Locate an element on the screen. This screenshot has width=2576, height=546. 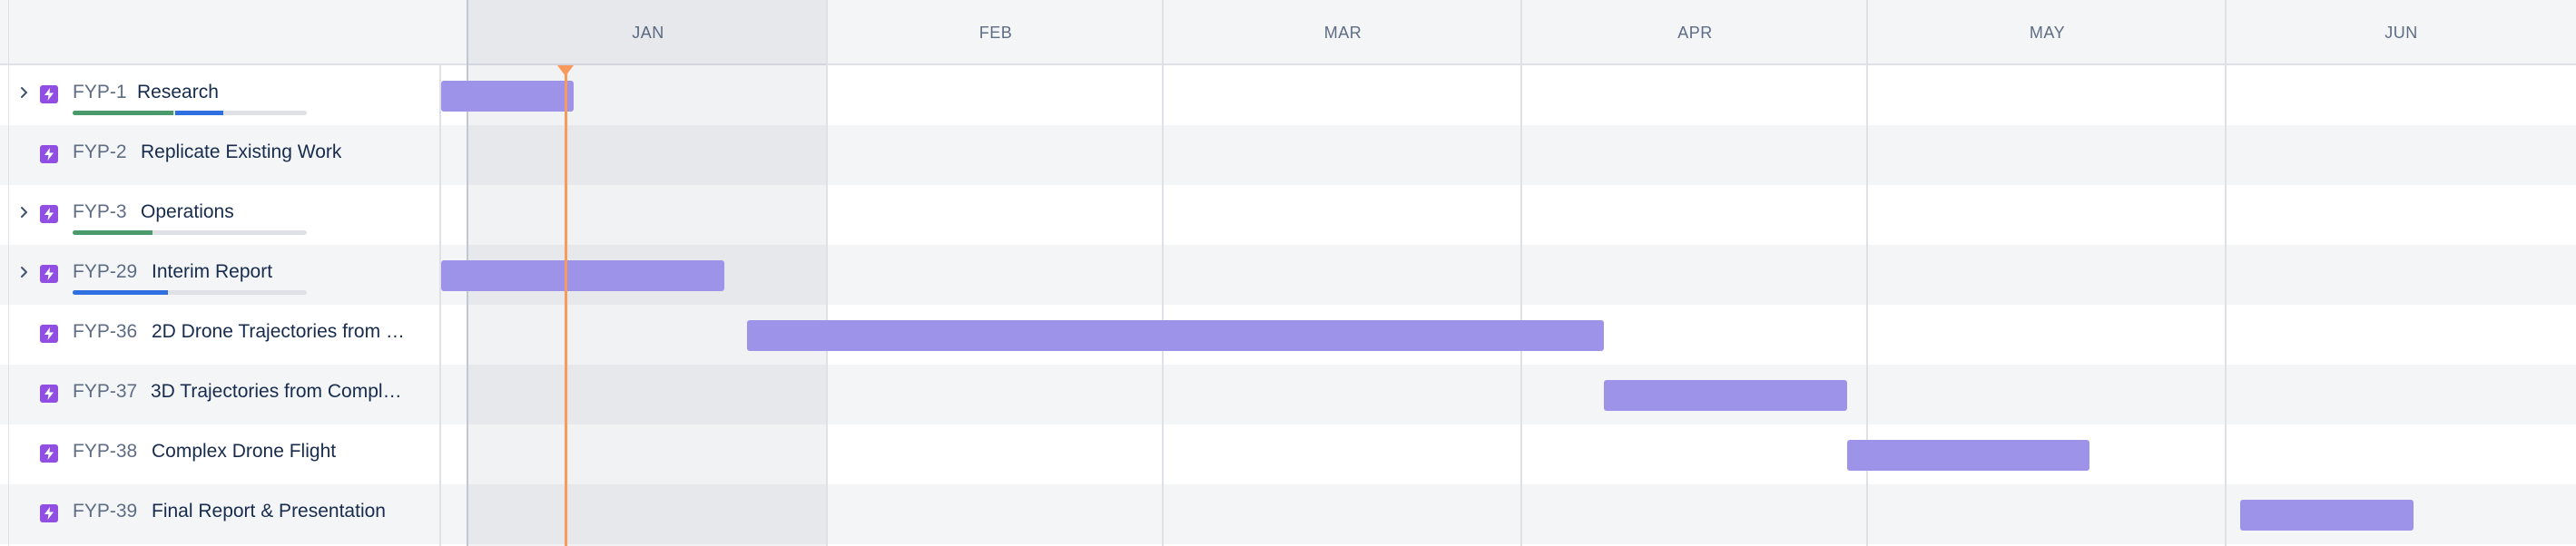
issue-key: FYP-3 is located at coordinates (100, 212).